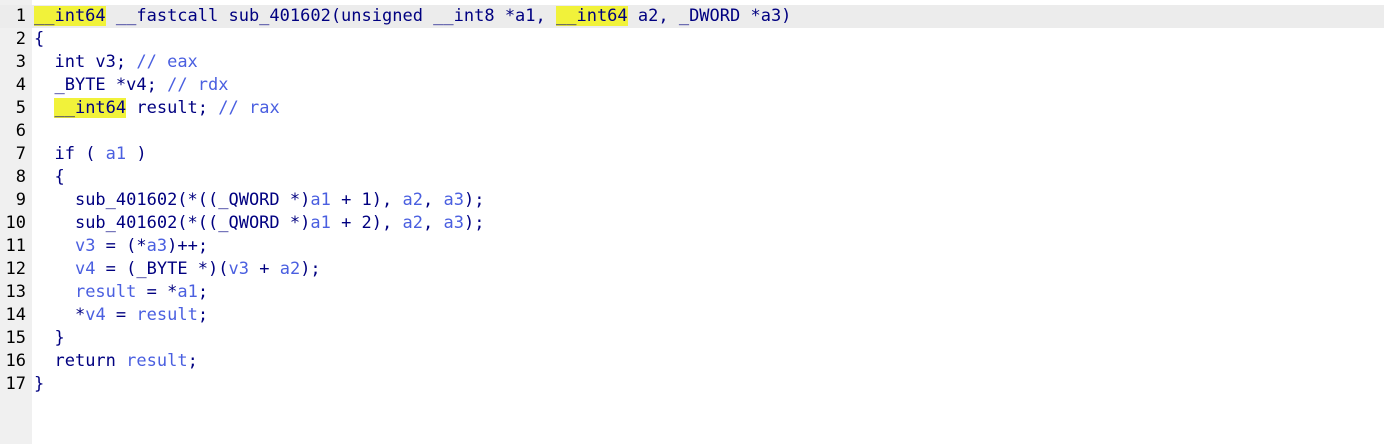 This screenshot has width=1384, height=444. What do you see at coordinates (692, 361) in the screenshot?
I see `code-line: 16 return result;` at bounding box center [692, 361].